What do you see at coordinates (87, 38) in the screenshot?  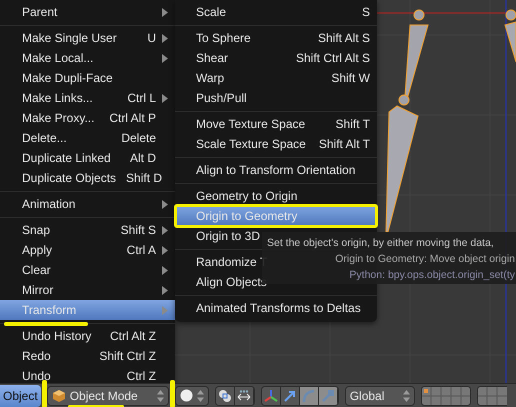 I see `menu-item: Make Single User U` at bounding box center [87, 38].